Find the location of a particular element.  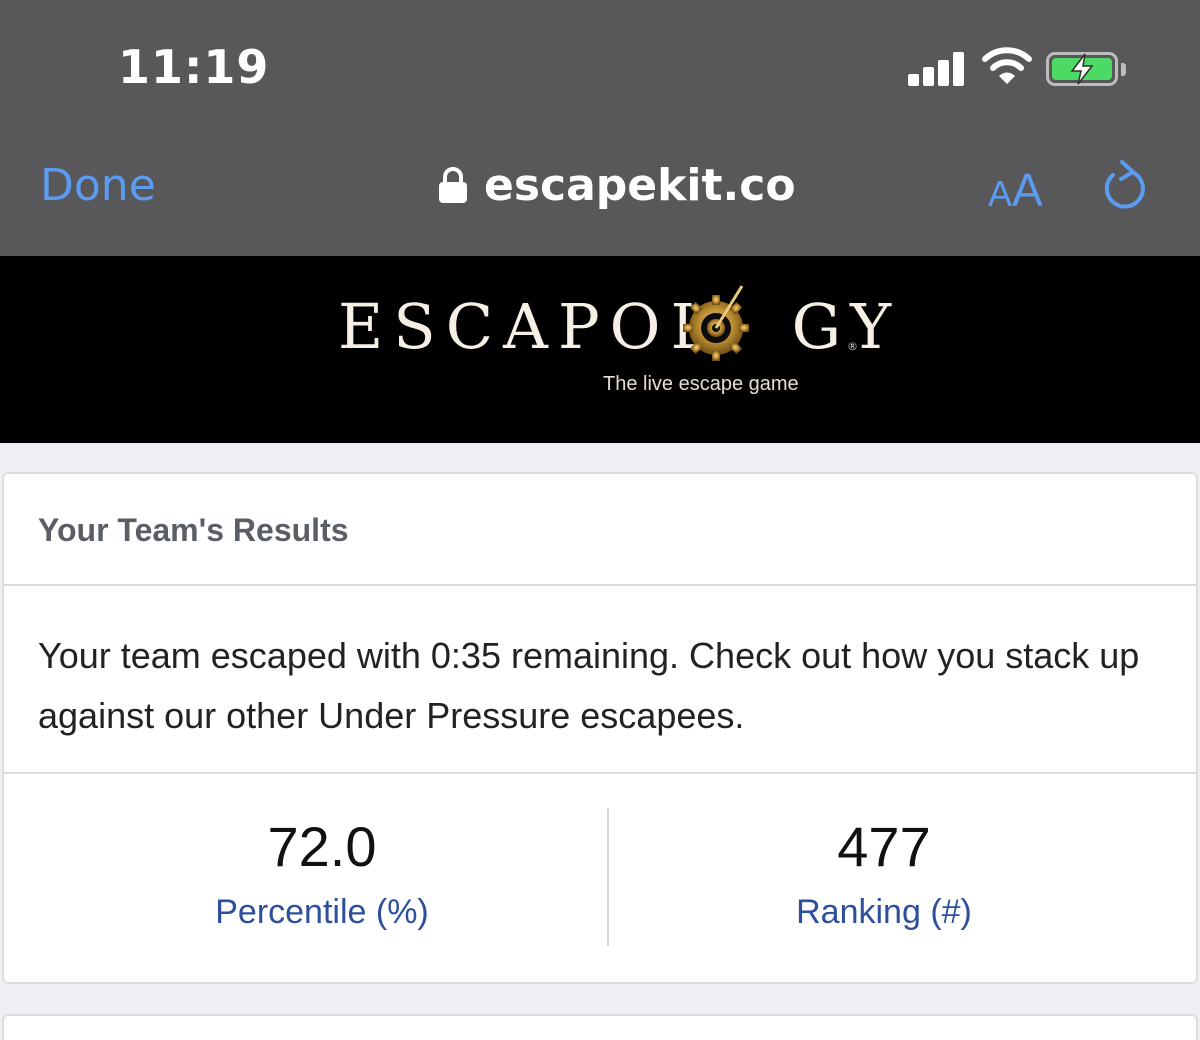

text-size-button: AA is located at coordinates (1015, 190).